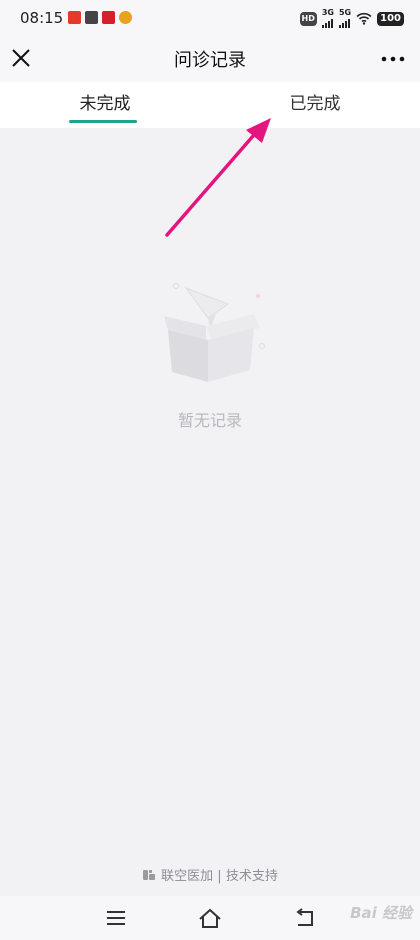 Image resolution: width=420 pixels, height=940 pixels. Describe the element at coordinates (381, 913) in the screenshot. I see `watermark: Bai 经验` at that location.